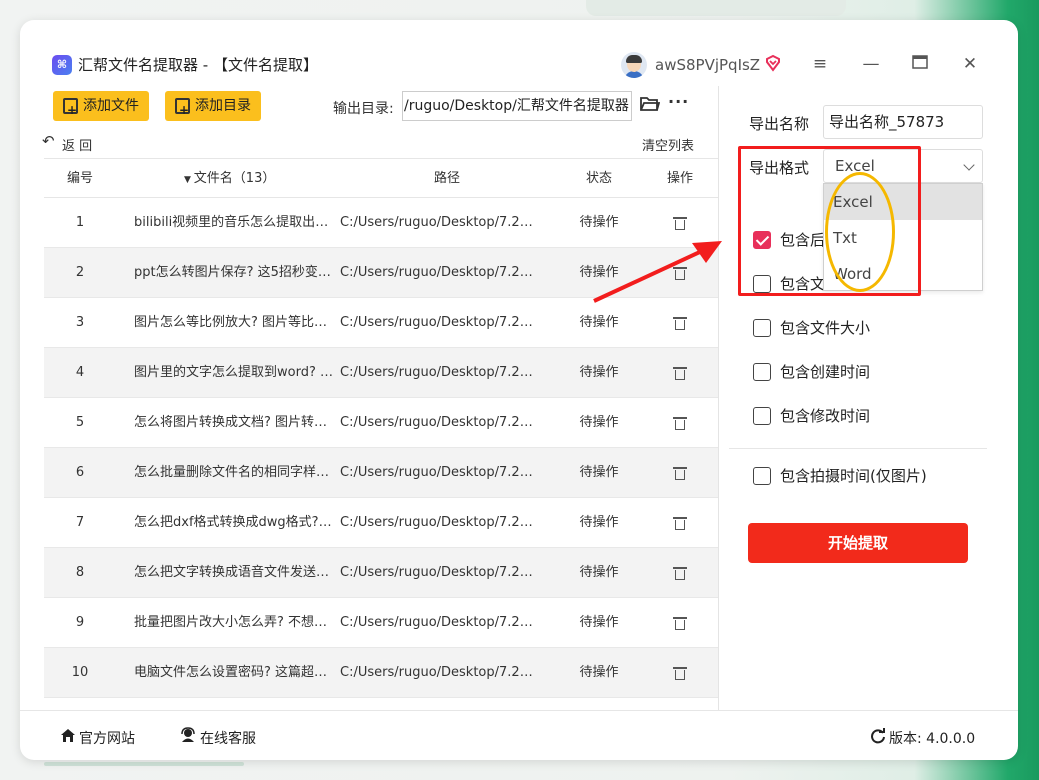 This screenshot has height=780, width=1039. I want to click on back-button: 返 回, so click(77, 144).